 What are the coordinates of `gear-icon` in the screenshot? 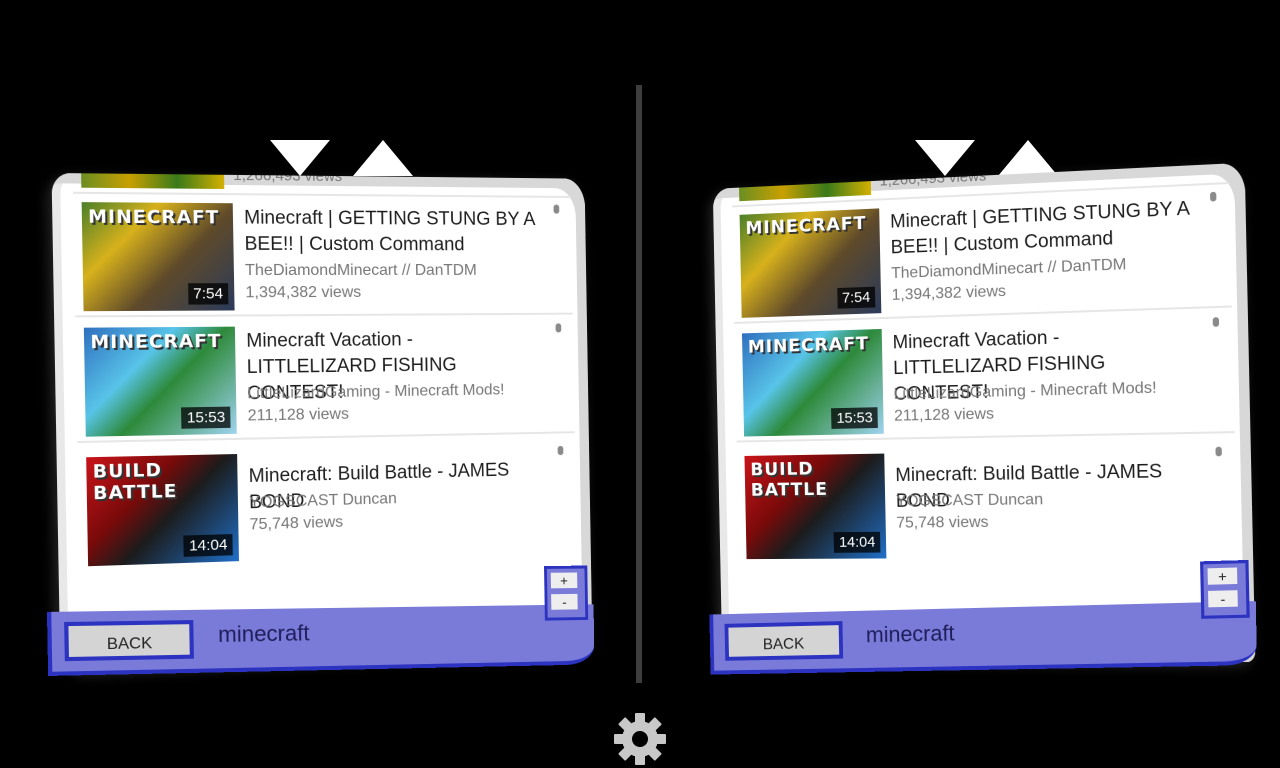 It's located at (640, 739).